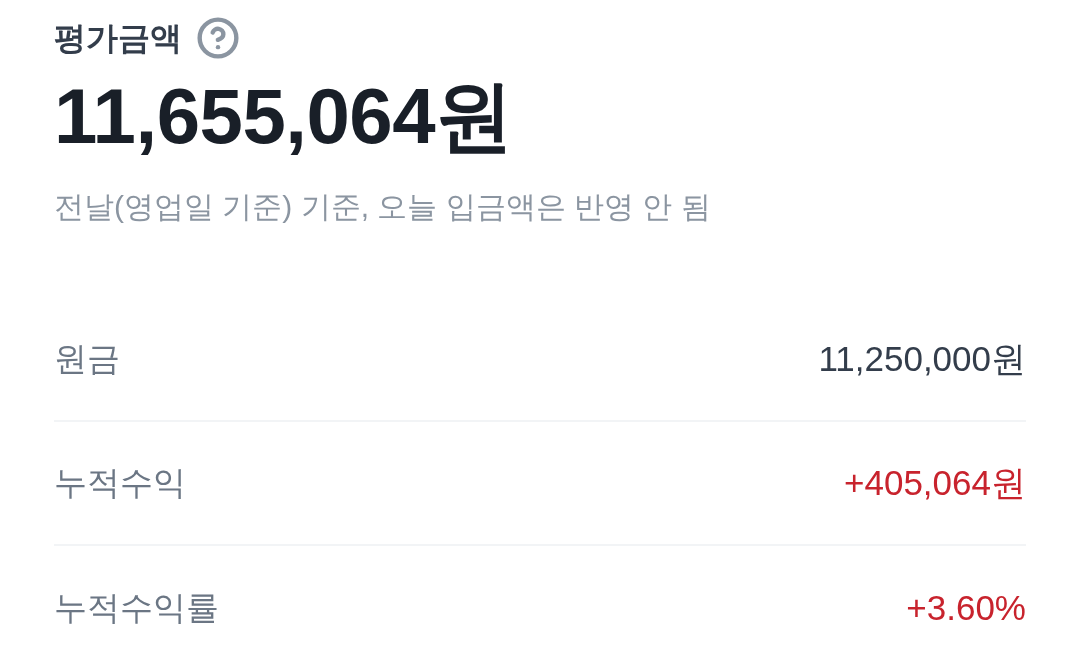 This screenshot has height=670, width=1080. I want to click on note-text: 전날(영업일 기준) 기준, 오늘 입금액은 반영 안 됨, so click(382, 206).